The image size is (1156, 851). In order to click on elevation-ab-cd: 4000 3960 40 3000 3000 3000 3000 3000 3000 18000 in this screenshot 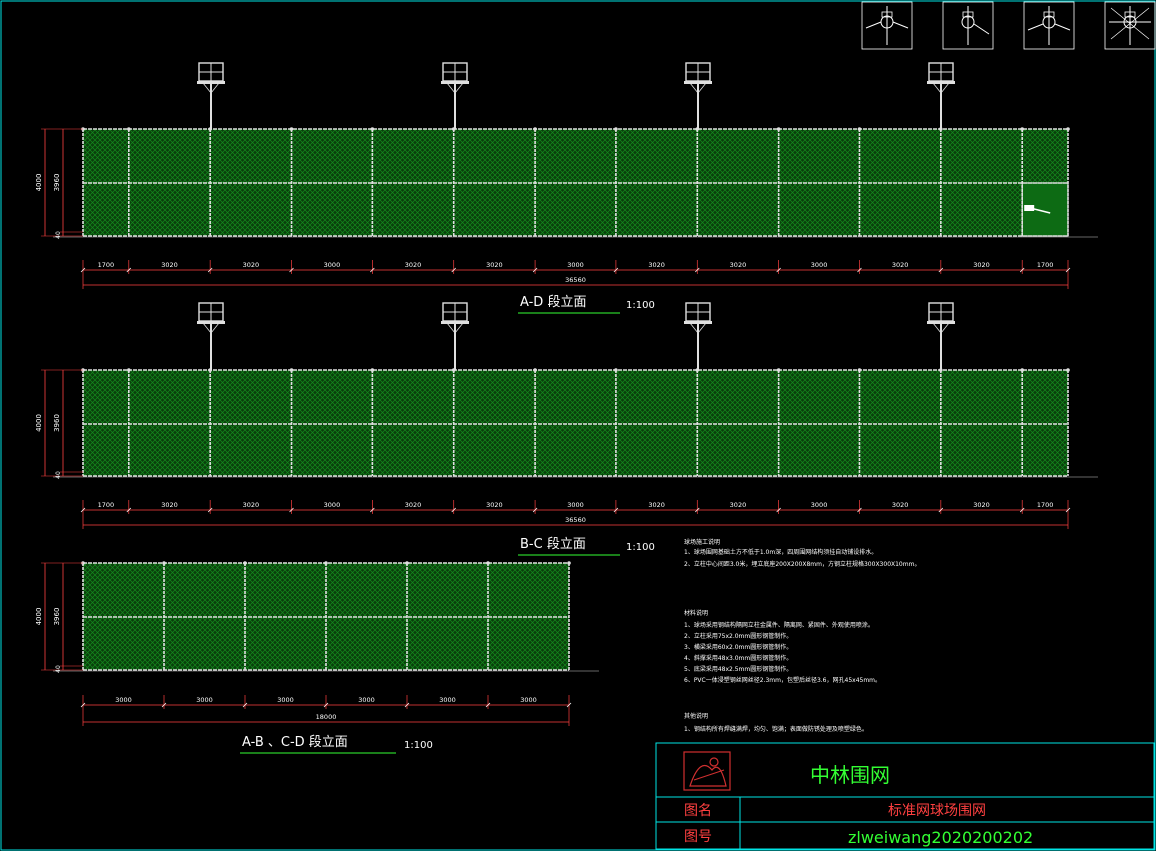, I will do `click(317, 643)`.